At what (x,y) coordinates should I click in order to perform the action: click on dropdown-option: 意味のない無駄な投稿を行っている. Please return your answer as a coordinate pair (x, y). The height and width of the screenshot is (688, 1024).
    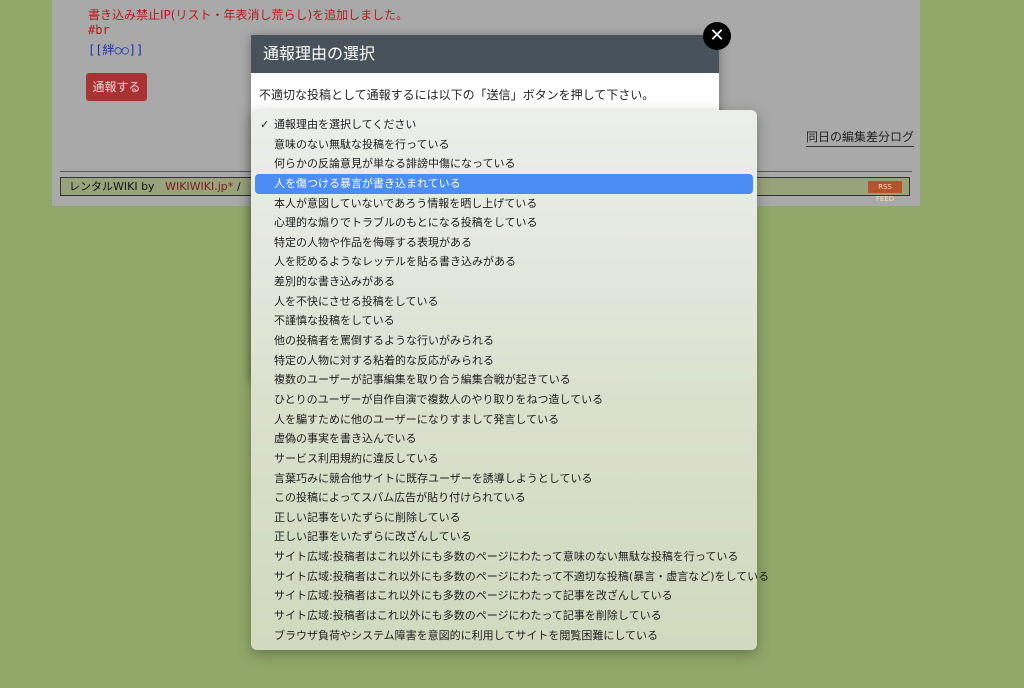
    Looking at the image, I should click on (504, 145).